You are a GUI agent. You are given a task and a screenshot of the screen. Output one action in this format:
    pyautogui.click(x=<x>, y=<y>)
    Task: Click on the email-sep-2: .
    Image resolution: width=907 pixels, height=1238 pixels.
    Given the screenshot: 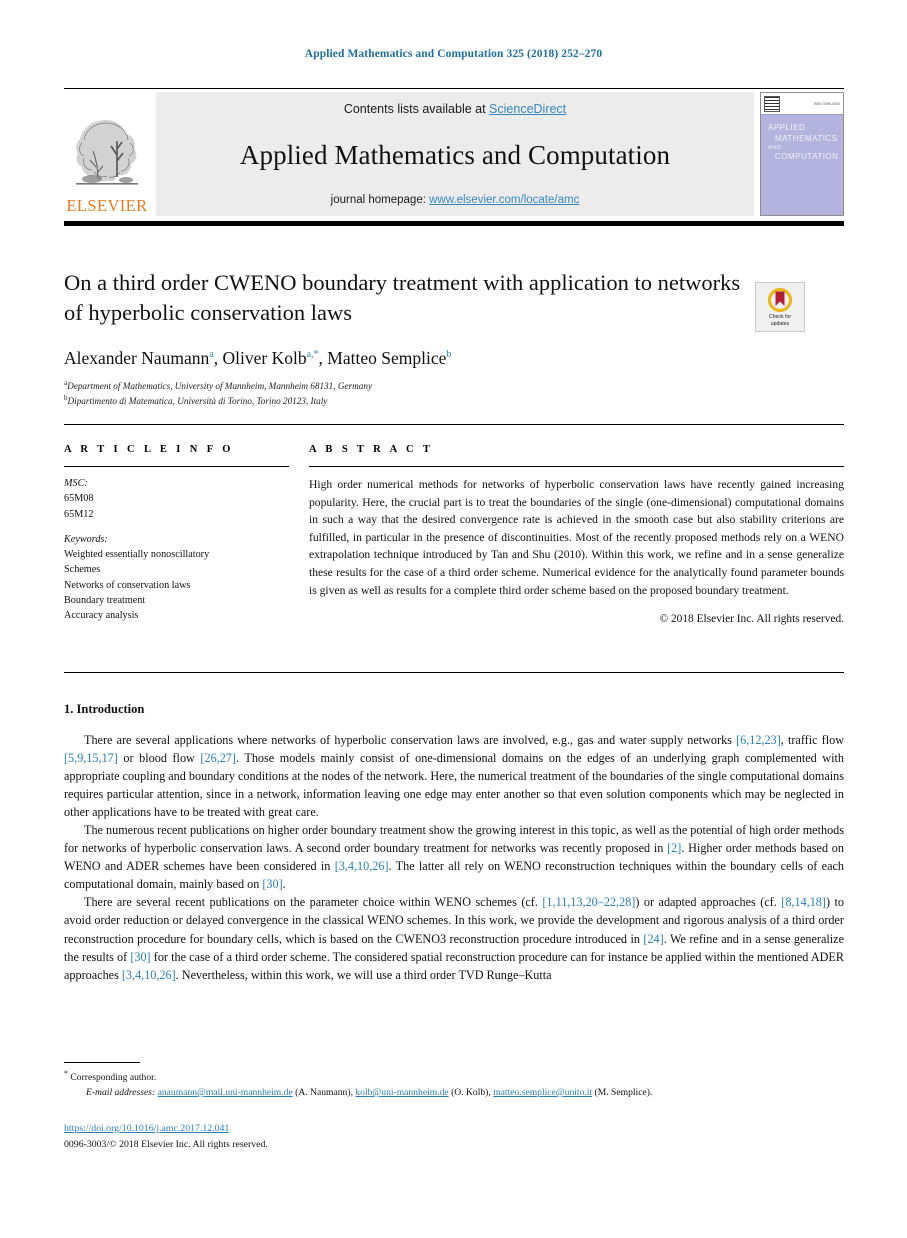 What is the action you would take?
    pyautogui.click(x=651, y=1093)
    